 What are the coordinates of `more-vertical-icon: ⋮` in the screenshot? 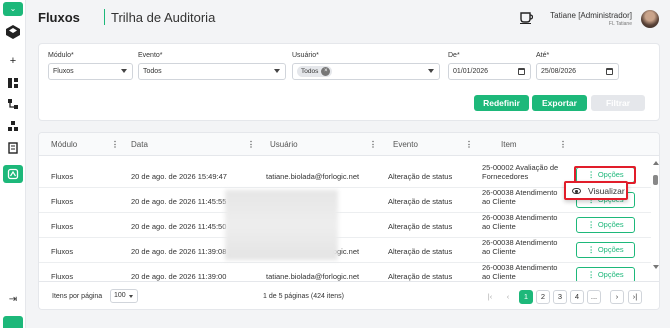 It's located at (591, 274).